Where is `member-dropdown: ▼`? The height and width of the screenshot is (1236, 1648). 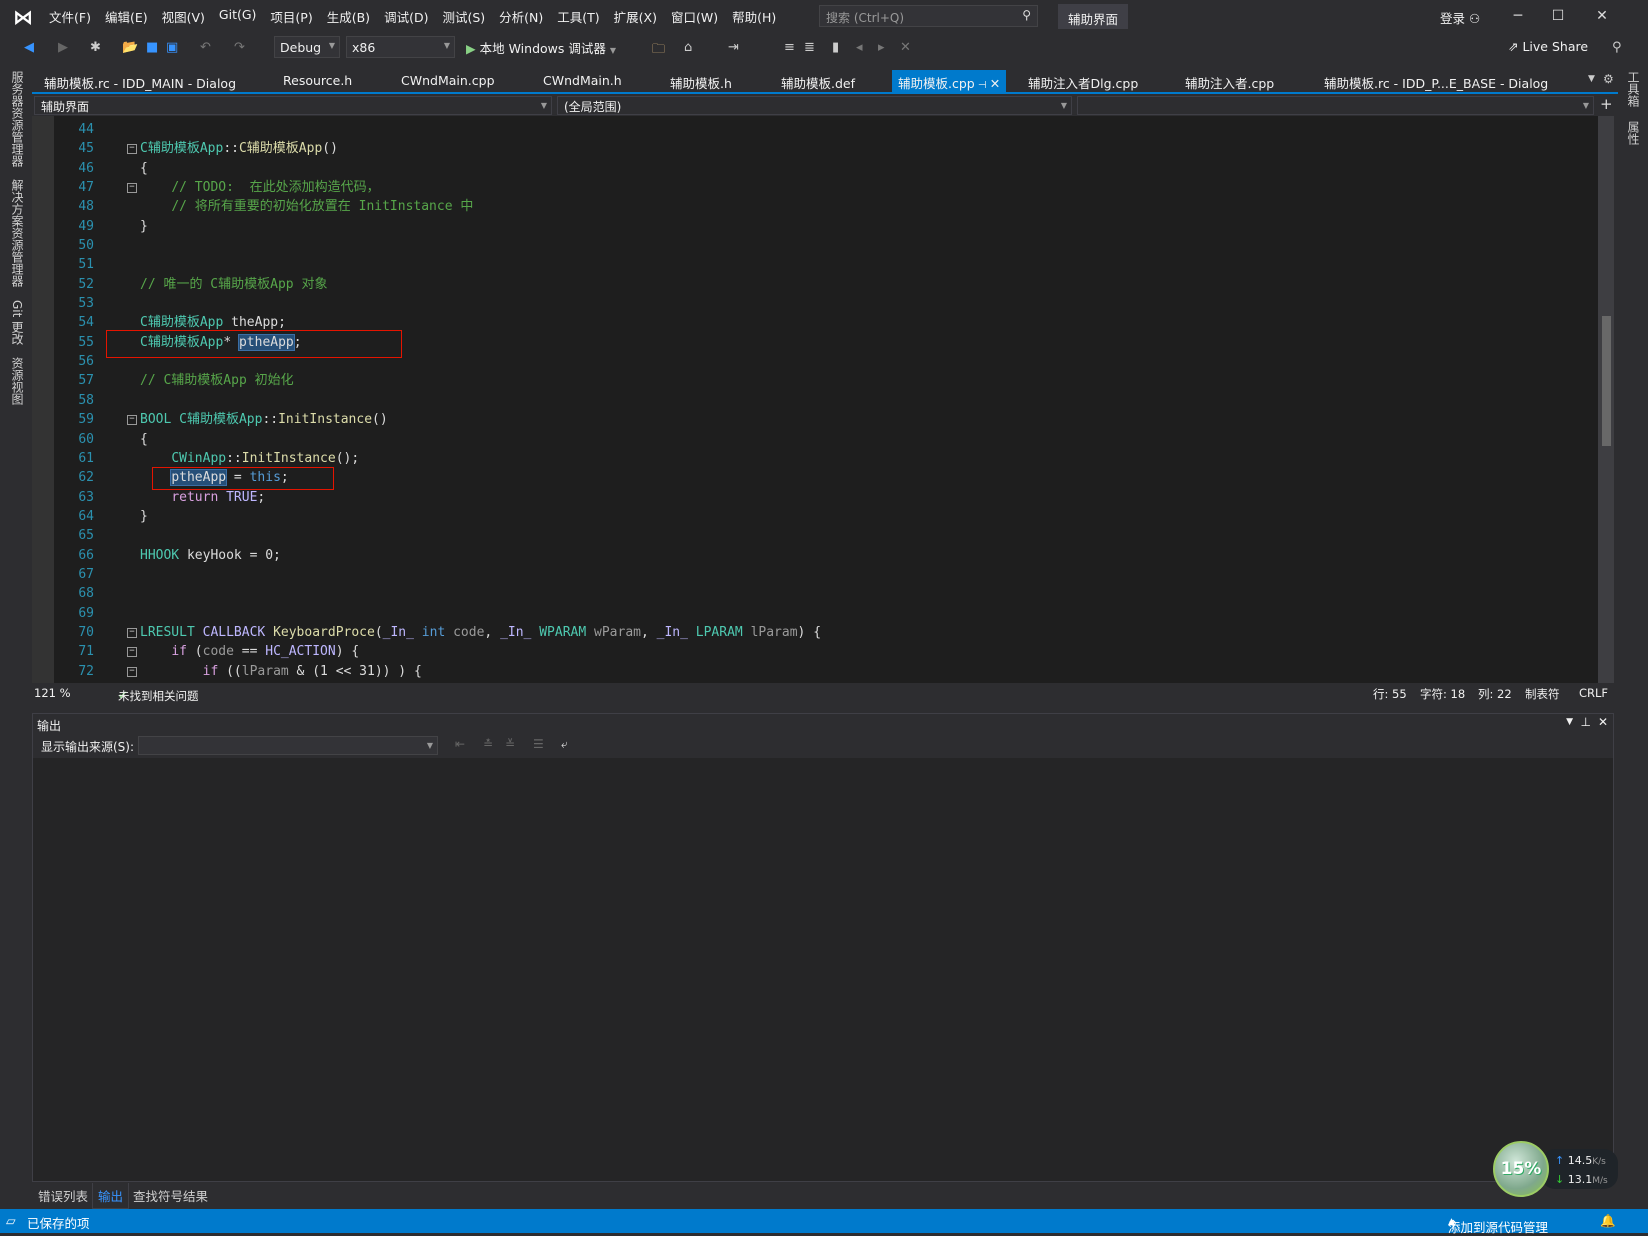
member-dropdown: ▼ is located at coordinates (1335, 105).